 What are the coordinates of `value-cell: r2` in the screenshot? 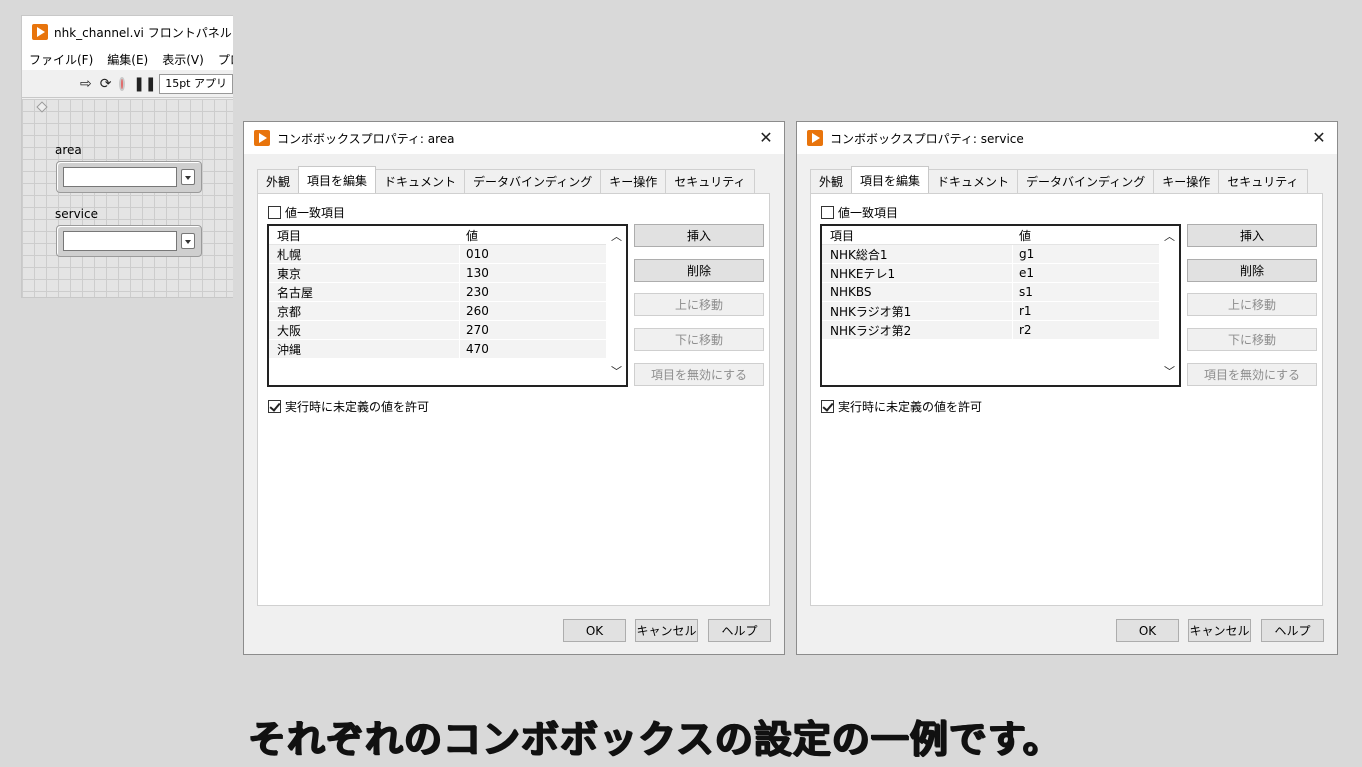 It's located at (1022, 330).